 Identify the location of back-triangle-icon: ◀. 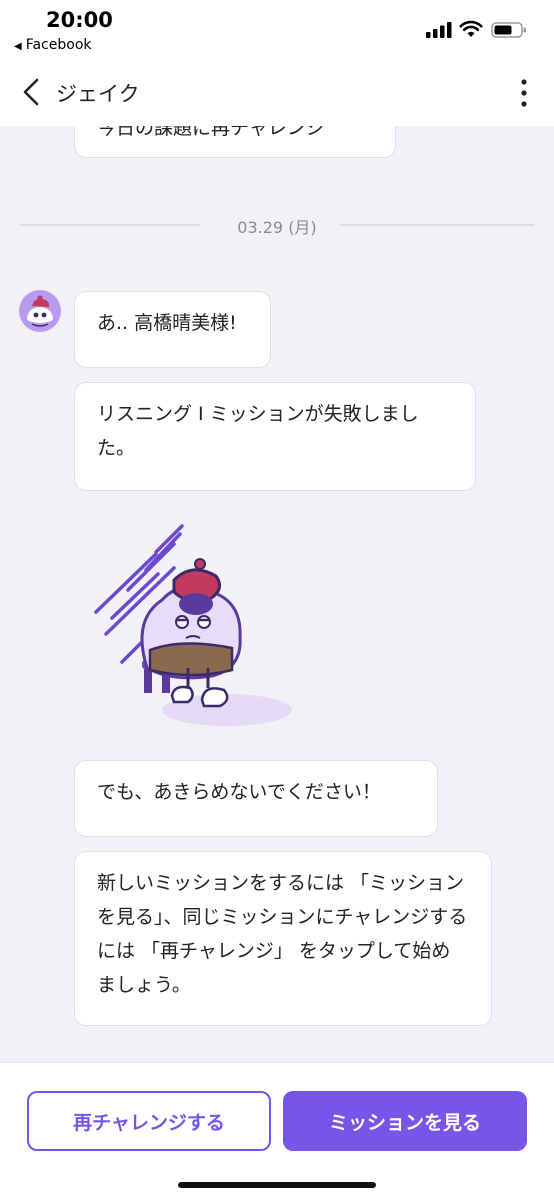
(18, 46).